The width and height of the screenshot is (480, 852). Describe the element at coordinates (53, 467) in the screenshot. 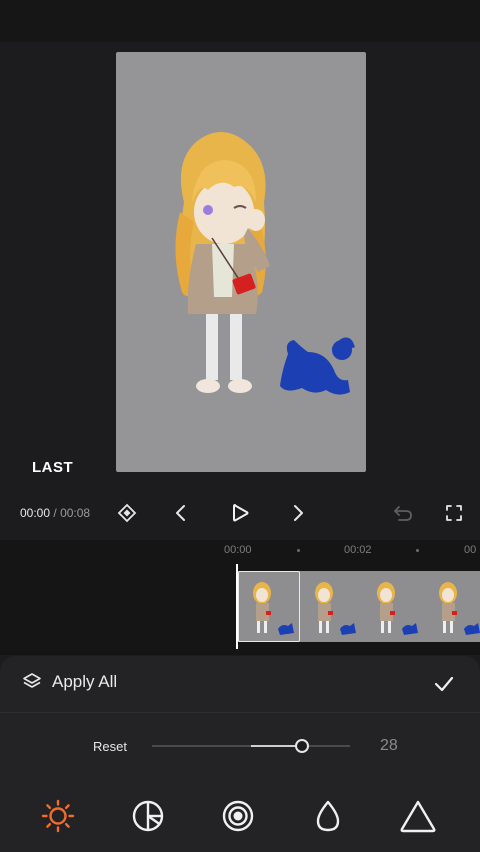

I see `watermark-label: LAST` at that location.